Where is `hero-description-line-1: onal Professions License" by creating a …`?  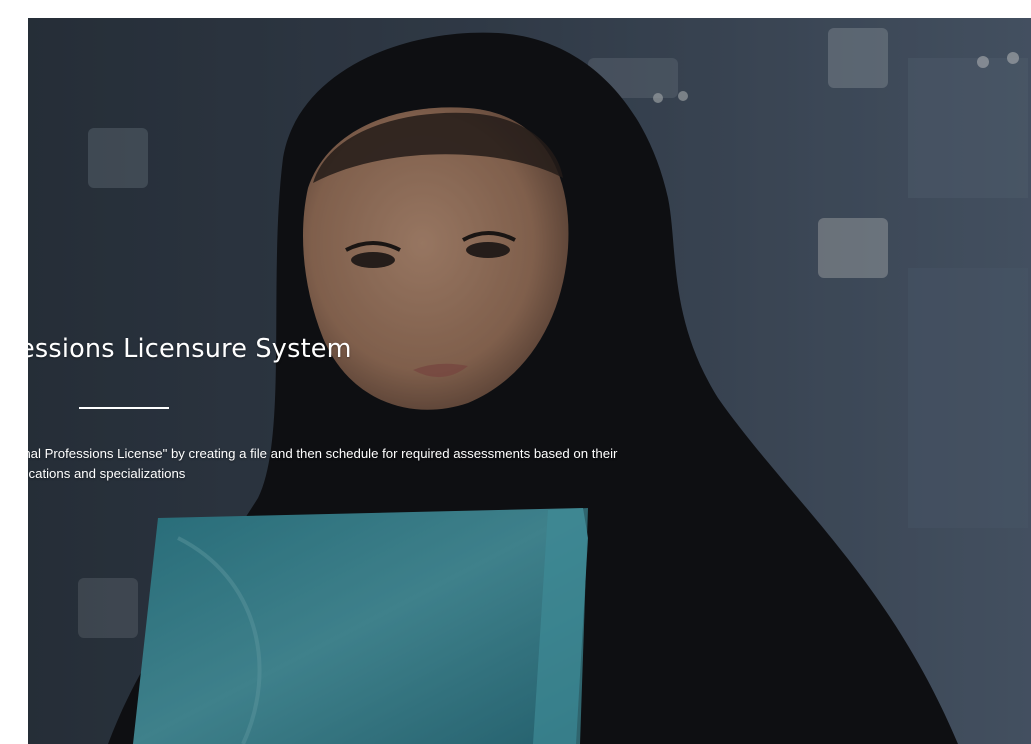
hero-description-line-1: onal Professions License" by creating a … is located at coordinates (323, 453).